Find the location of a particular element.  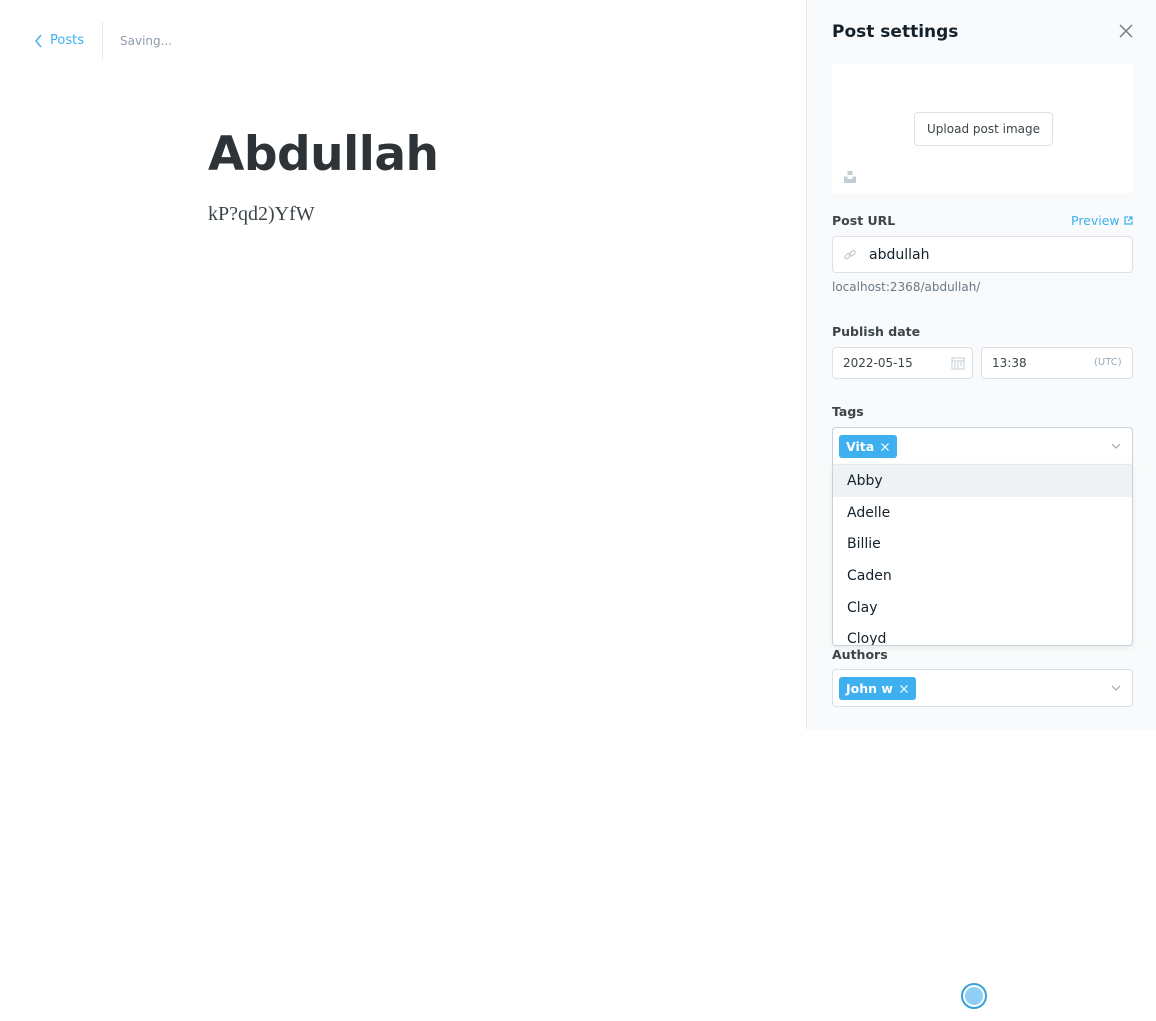

publish-date-input is located at coordinates (896, 363).